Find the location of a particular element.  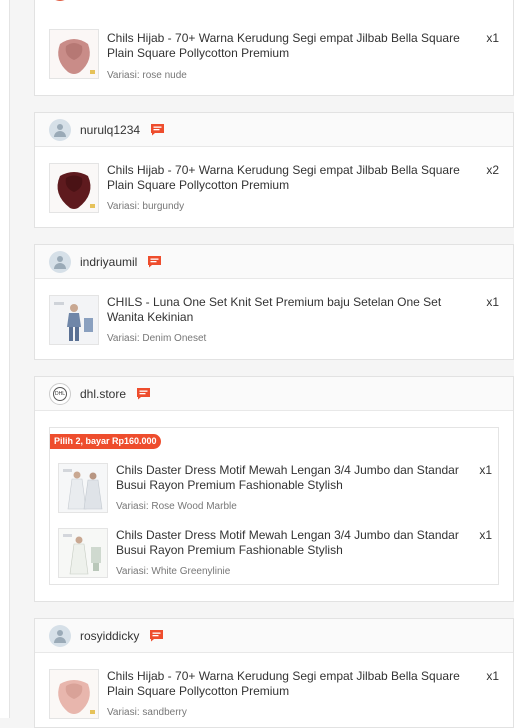

product-variation: Variasi: burgundy is located at coordinates (146, 206).